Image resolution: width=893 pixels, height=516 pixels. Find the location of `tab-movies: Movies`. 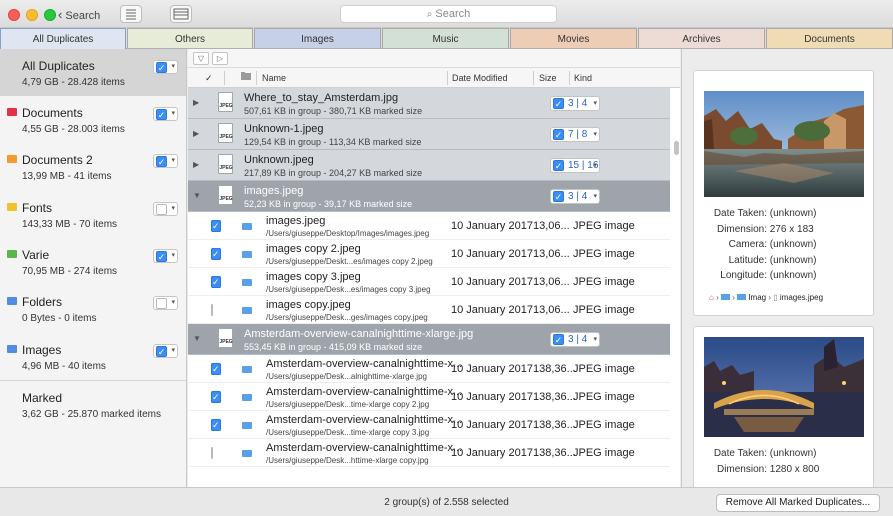

tab-movies: Movies is located at coordinates (573, 38).